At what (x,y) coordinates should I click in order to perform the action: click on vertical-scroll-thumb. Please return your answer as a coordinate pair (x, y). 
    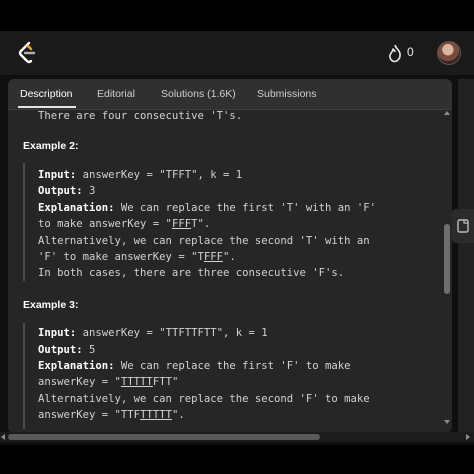
    Looking at the image, I should click on (447, 259).